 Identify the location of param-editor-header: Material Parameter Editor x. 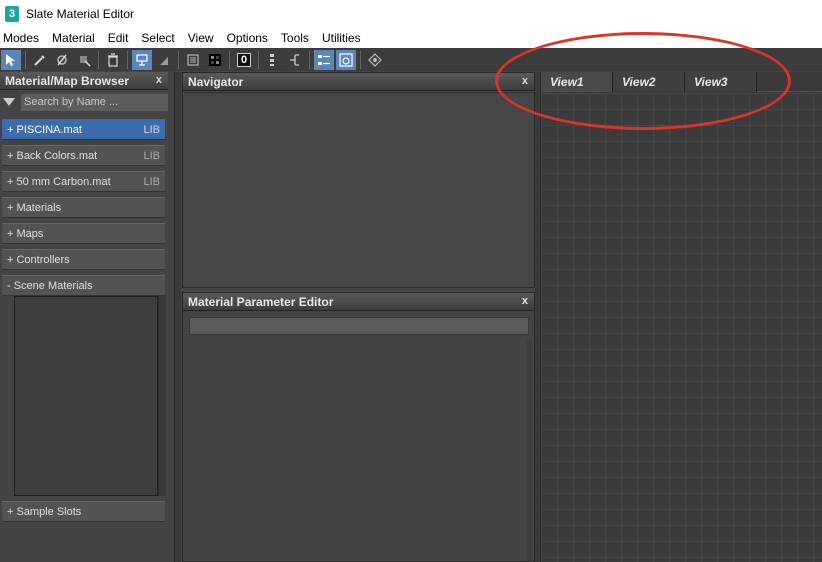
(358, 302).